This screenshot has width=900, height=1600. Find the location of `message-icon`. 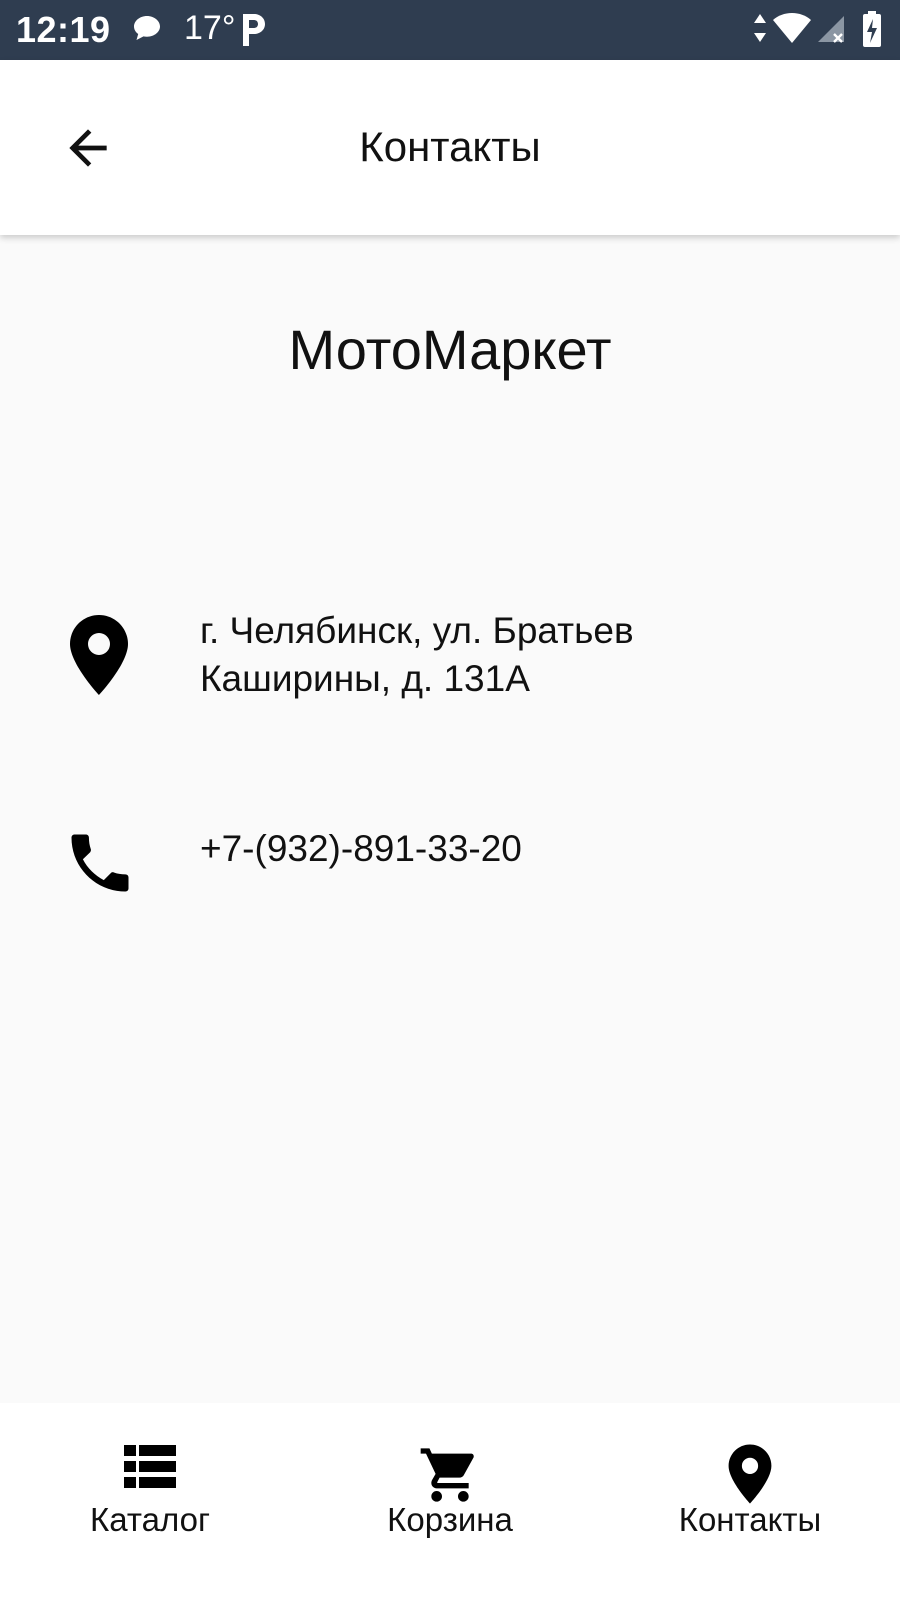

message-icon is located at coordinates (147, 30).